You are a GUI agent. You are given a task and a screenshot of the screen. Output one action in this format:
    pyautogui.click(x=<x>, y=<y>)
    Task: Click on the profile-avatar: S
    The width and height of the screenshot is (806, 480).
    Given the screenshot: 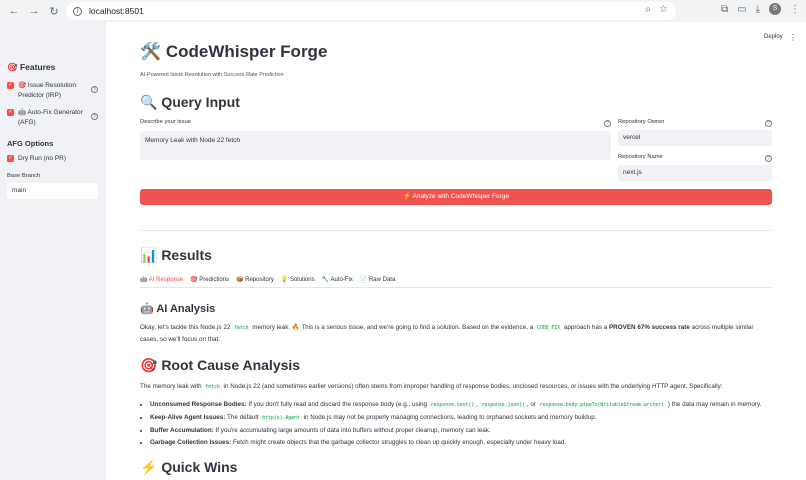 What is the action you would take?
    pyautogui.click(x=775, y=9)
    